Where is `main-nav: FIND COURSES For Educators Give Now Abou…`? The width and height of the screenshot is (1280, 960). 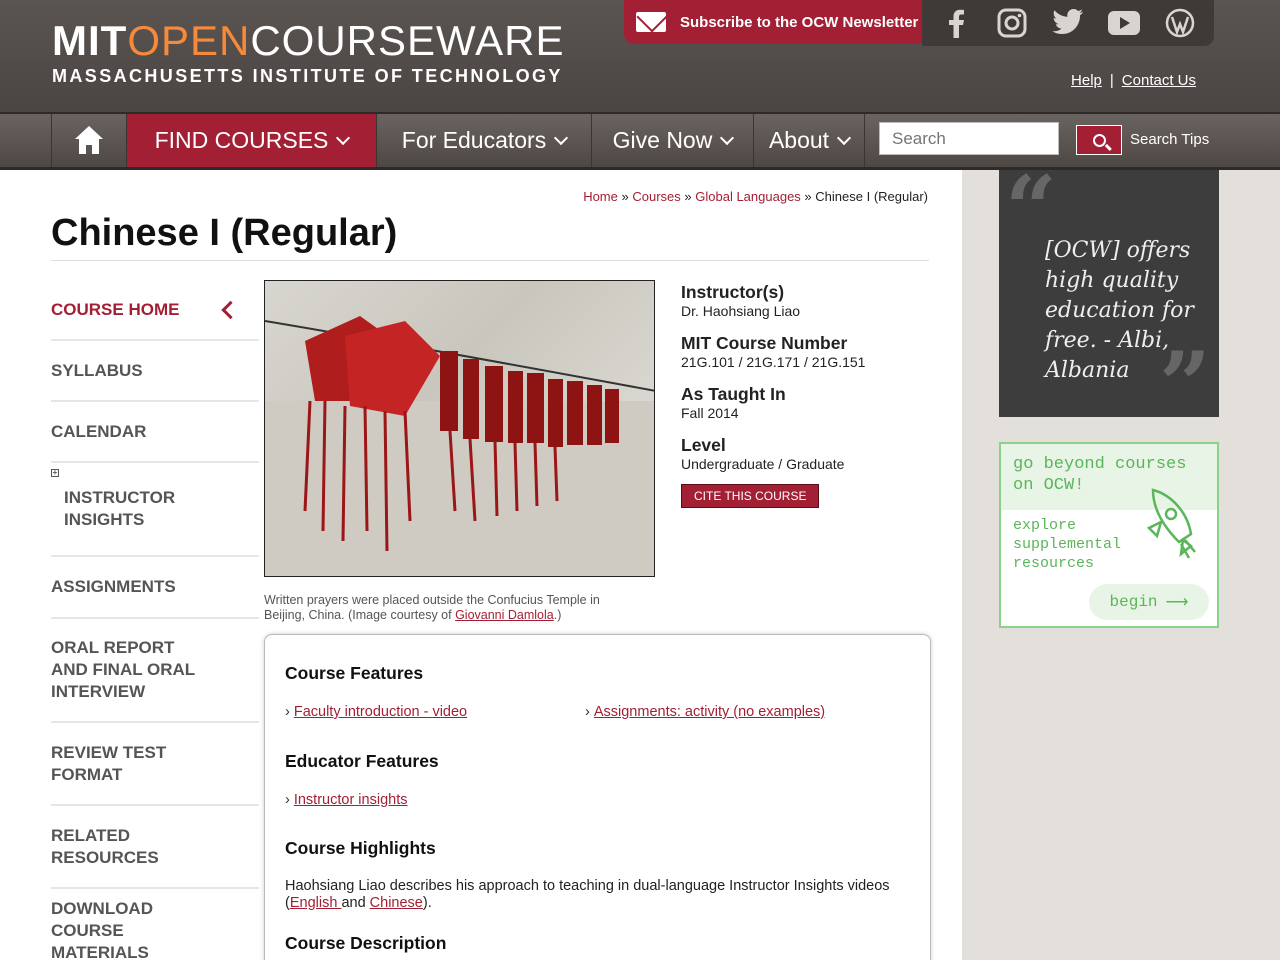 main-nav: FIND COURSES For Educators Give Now Abou… is located at coordinates (640, 142).